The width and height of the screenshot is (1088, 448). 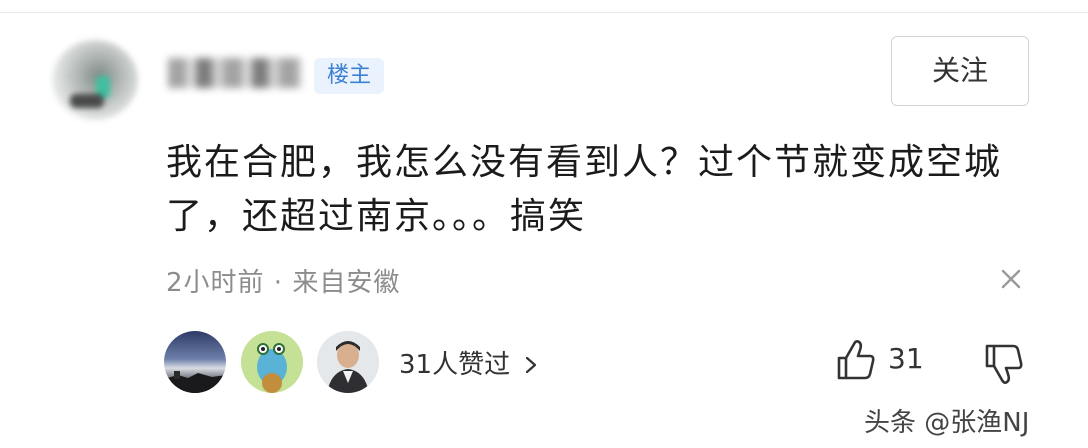 I want to click on watermark: 头条 @张渔NJ, so click(x=947, y=423).